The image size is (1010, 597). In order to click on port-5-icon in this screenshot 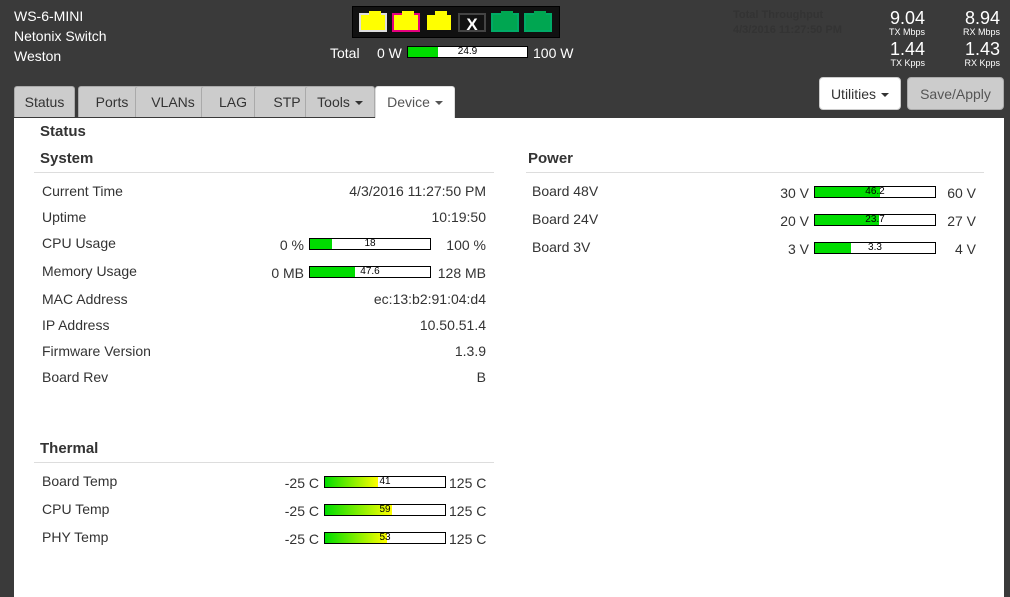, I will do `click(505, 21)`.